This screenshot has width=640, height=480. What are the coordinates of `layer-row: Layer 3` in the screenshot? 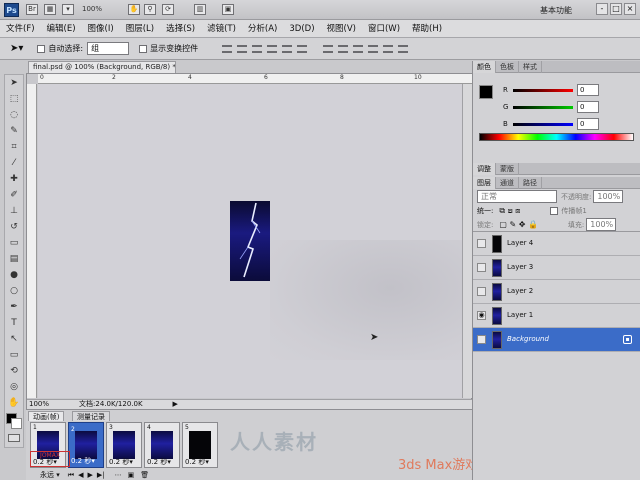 It's located at (556, 268).